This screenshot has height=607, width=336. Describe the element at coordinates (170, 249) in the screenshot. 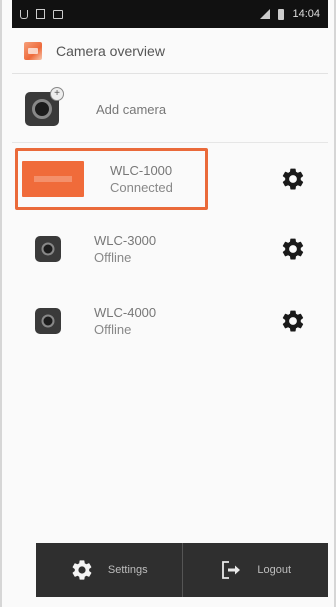

I see `camera-row-2: WLC-3000 Offline` at that location.